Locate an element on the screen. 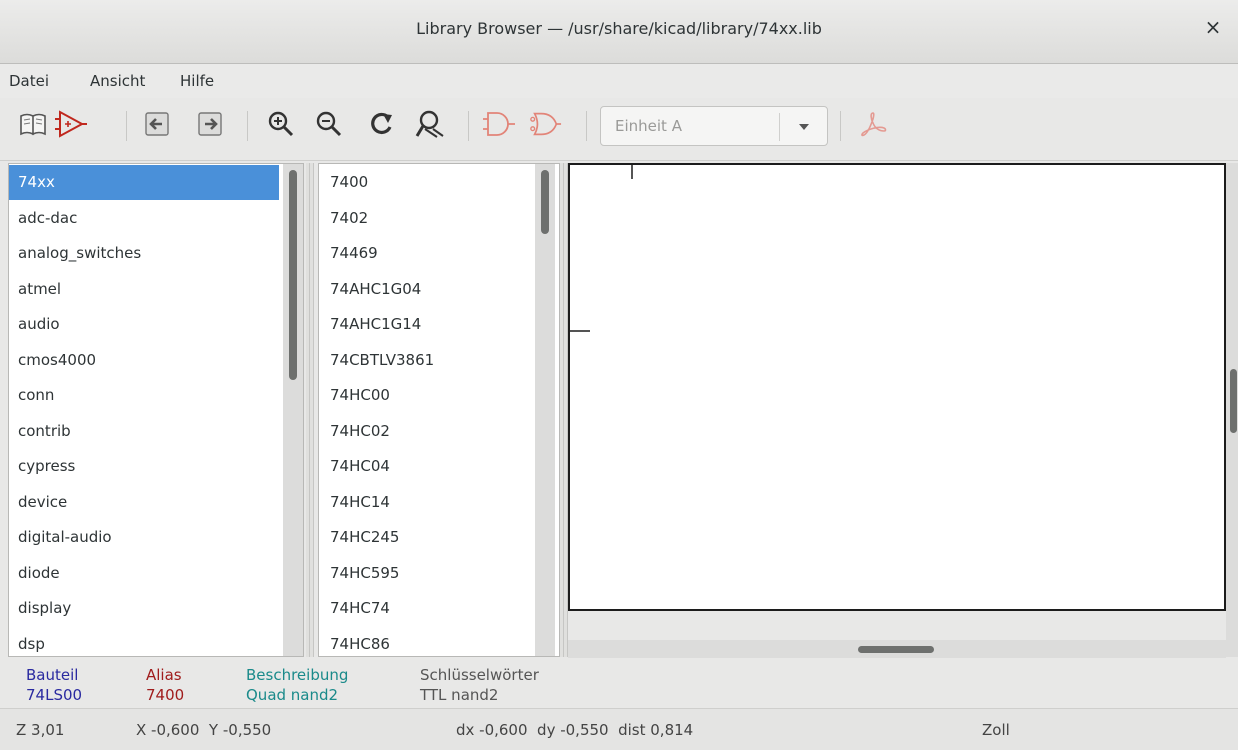 The image size is (1238, 750). library-item: cypress is located at coordinates (144, 466).